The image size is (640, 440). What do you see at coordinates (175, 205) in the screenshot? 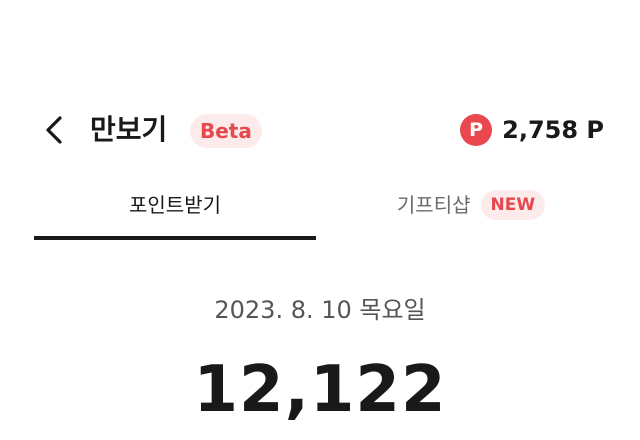
I see `tab-label: 포인트받기` at bounding box center [175, 205].